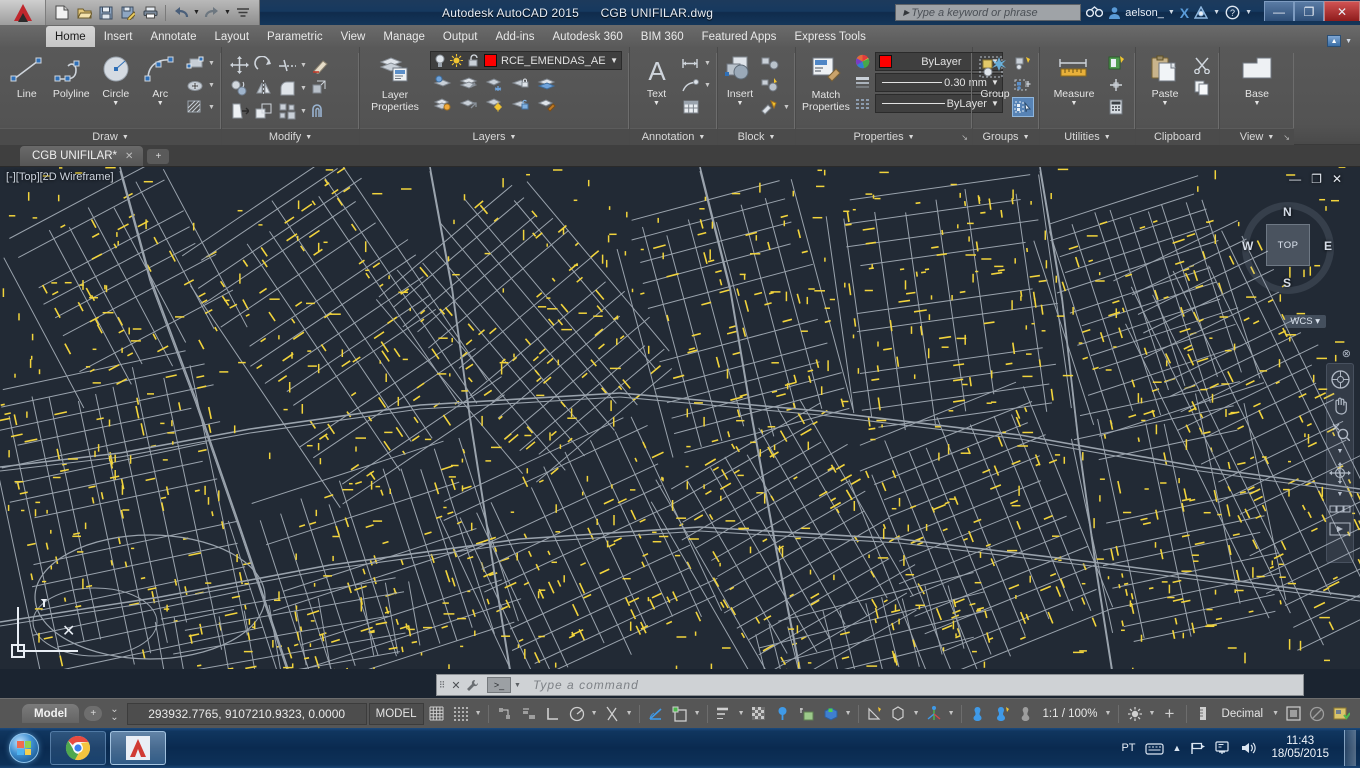 This screenshot has height=768, width=1360. I want to click on layer-make-current-icon, so click(546, 82).